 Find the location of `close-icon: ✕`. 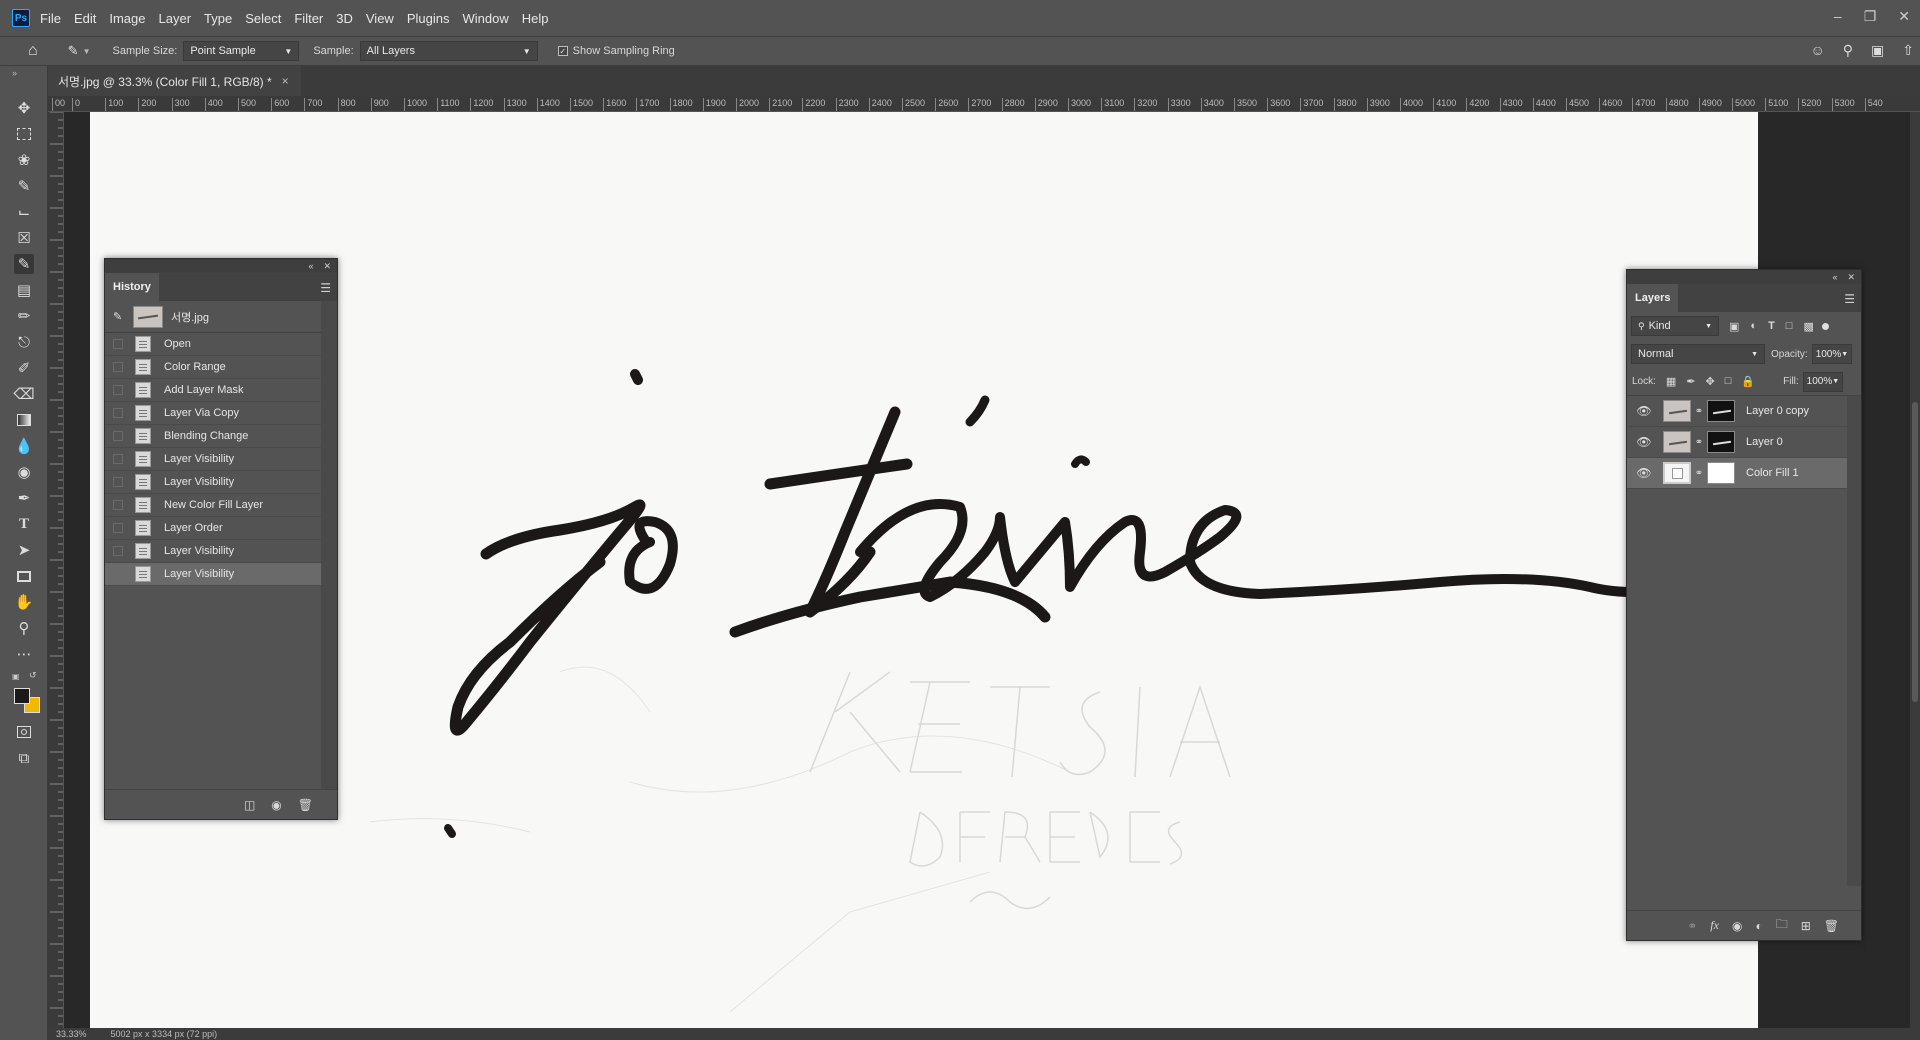

close-icon: ✕ is located at coordinates (1904, 16).